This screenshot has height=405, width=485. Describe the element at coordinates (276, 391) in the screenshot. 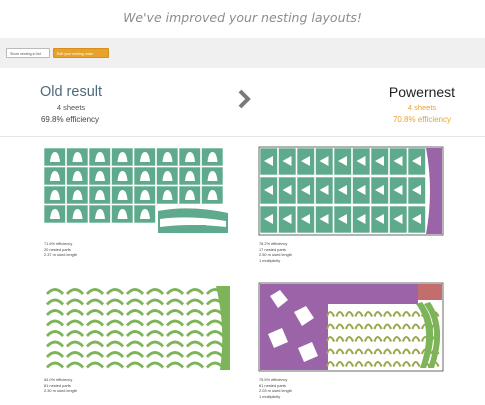

I see `layout-length: 2.03 m used length` at that location.